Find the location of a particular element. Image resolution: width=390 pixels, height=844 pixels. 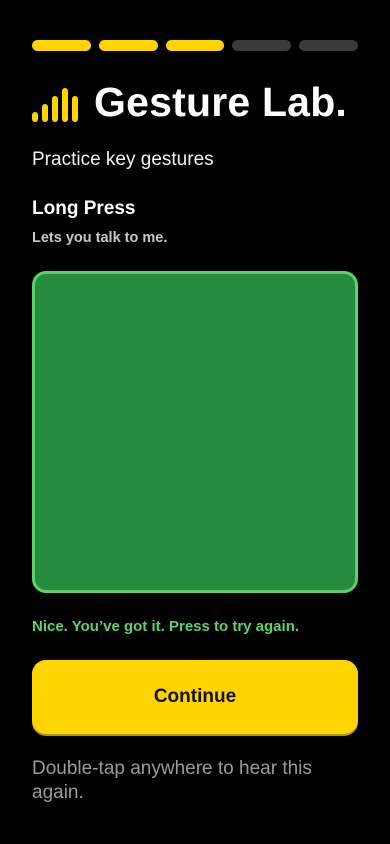

continue-button-label: Continue is located at coordinates (195, 697).